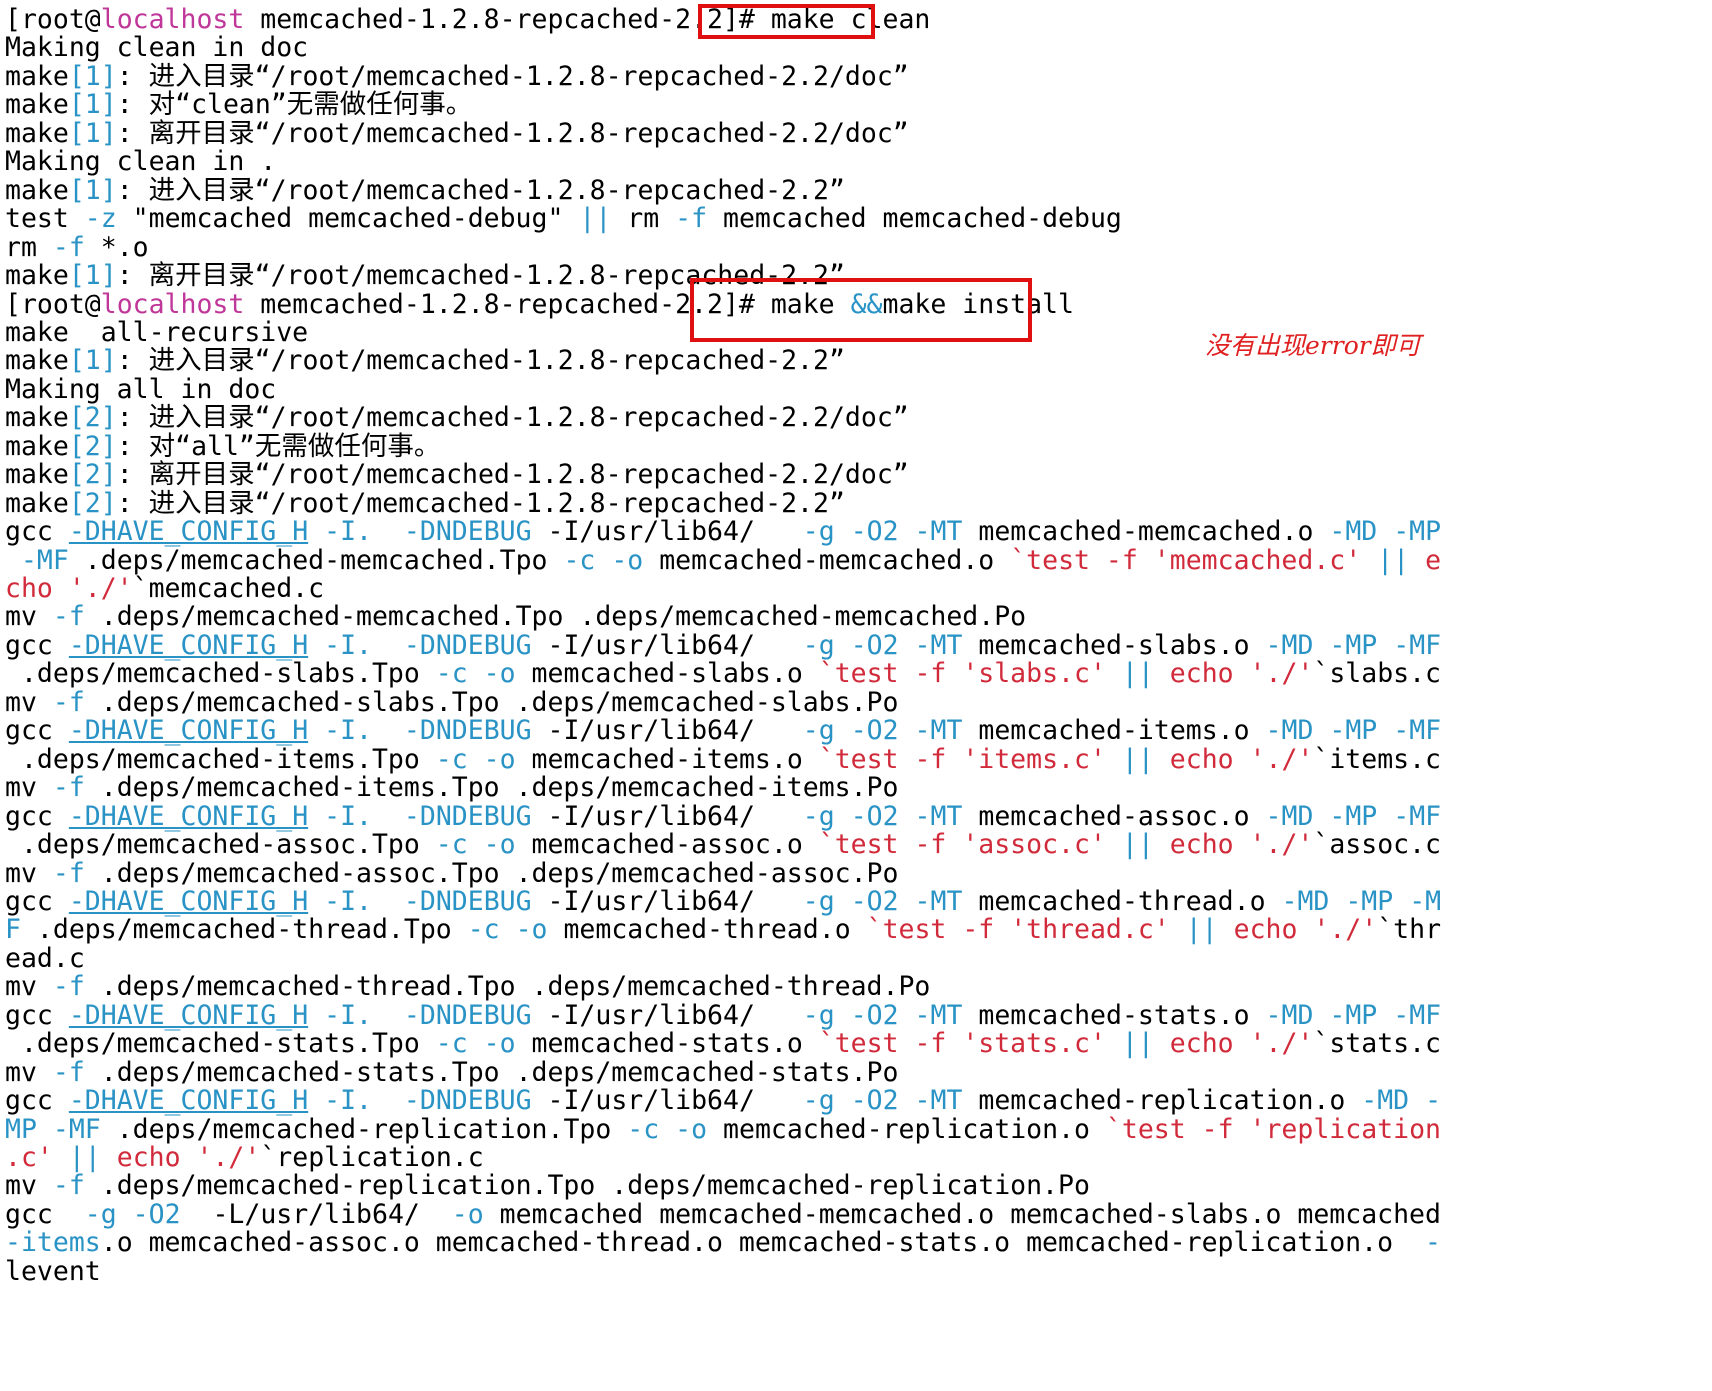 This screenshot has width=1712, height=1391. Describe the element at coordinates (348, 219) in the screenshot. I see `terminal-text: "memcached memcached-debug"` at that location.